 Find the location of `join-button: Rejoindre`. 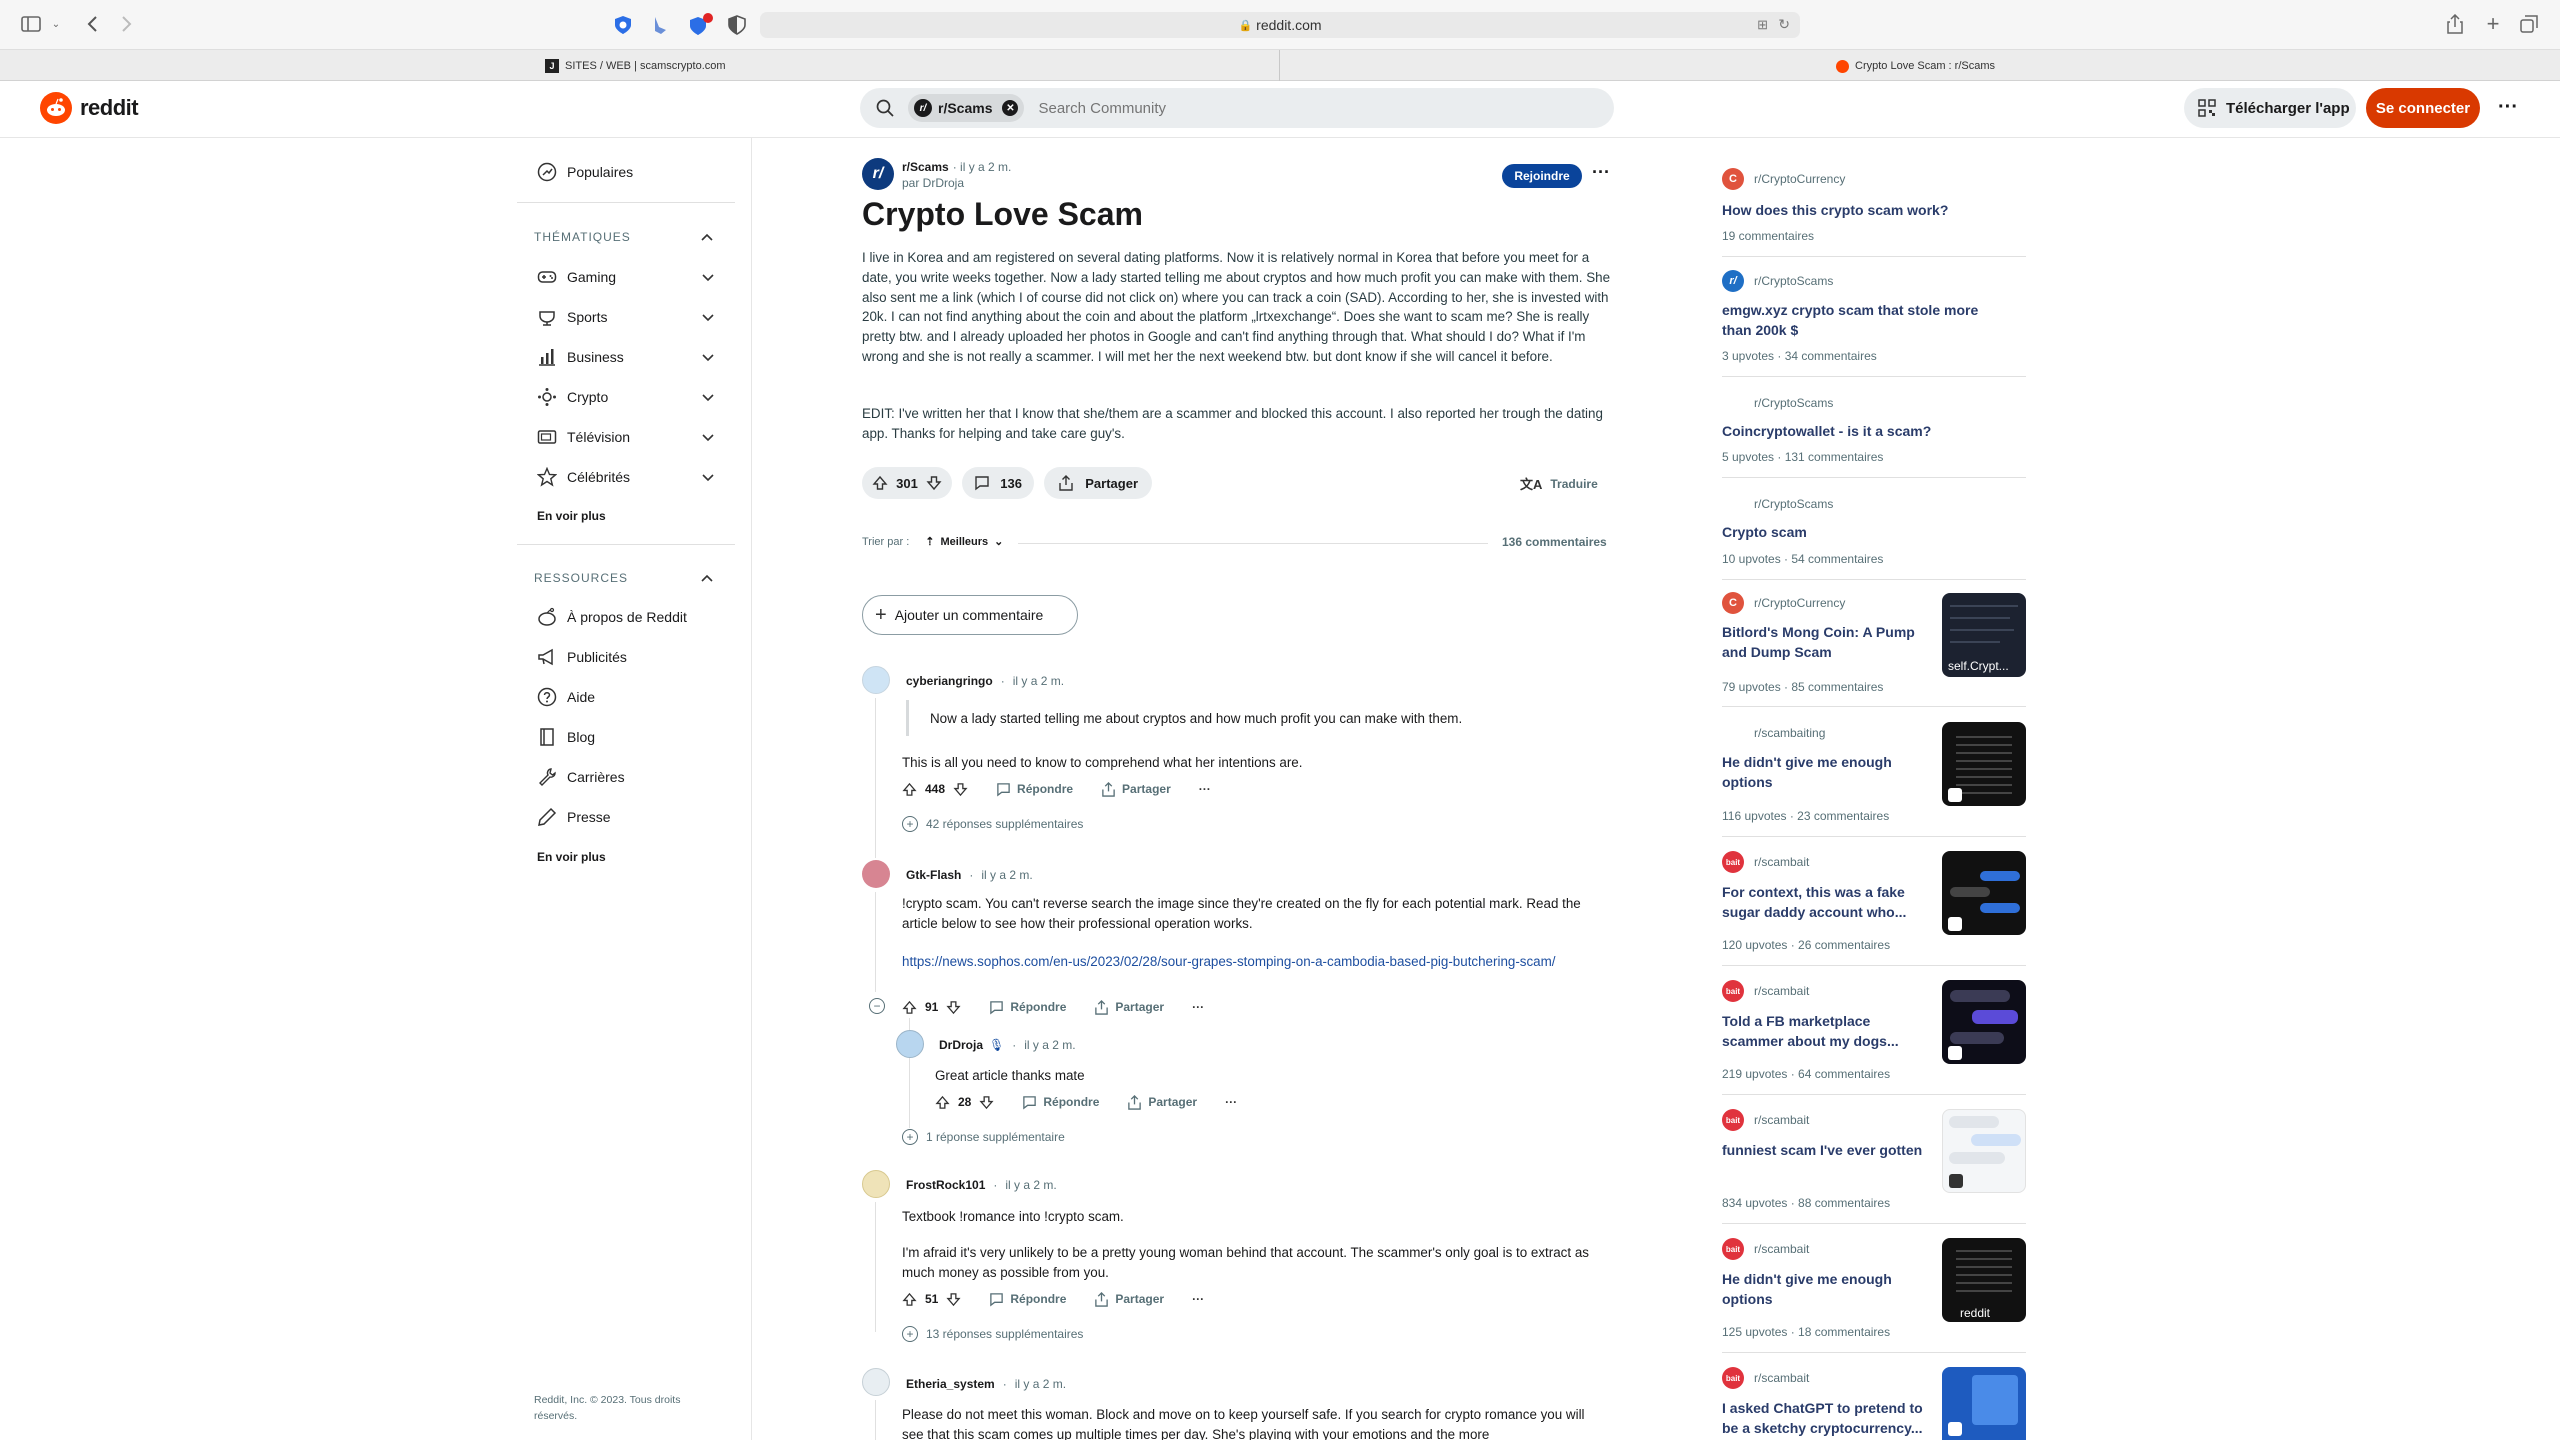

join-button: Rejoindre is located at coordinates (1542, 176).